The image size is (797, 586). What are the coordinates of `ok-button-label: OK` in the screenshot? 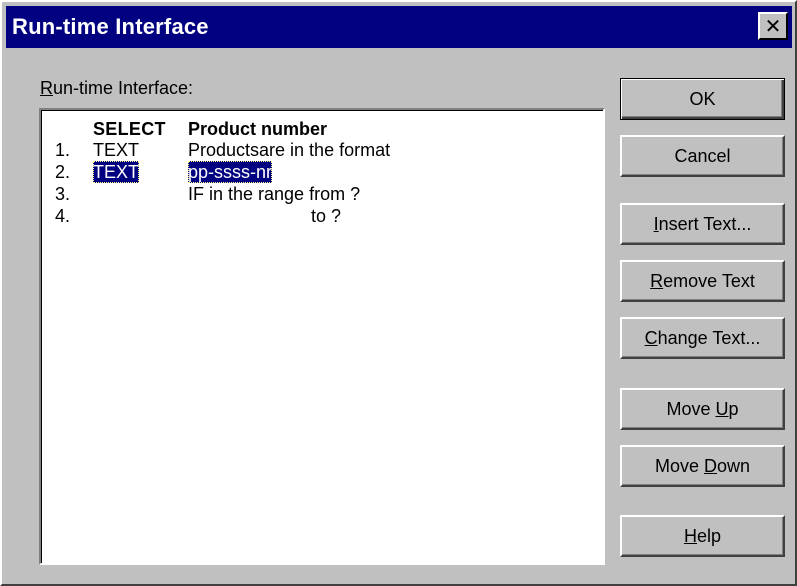 It's located at (702, 98).